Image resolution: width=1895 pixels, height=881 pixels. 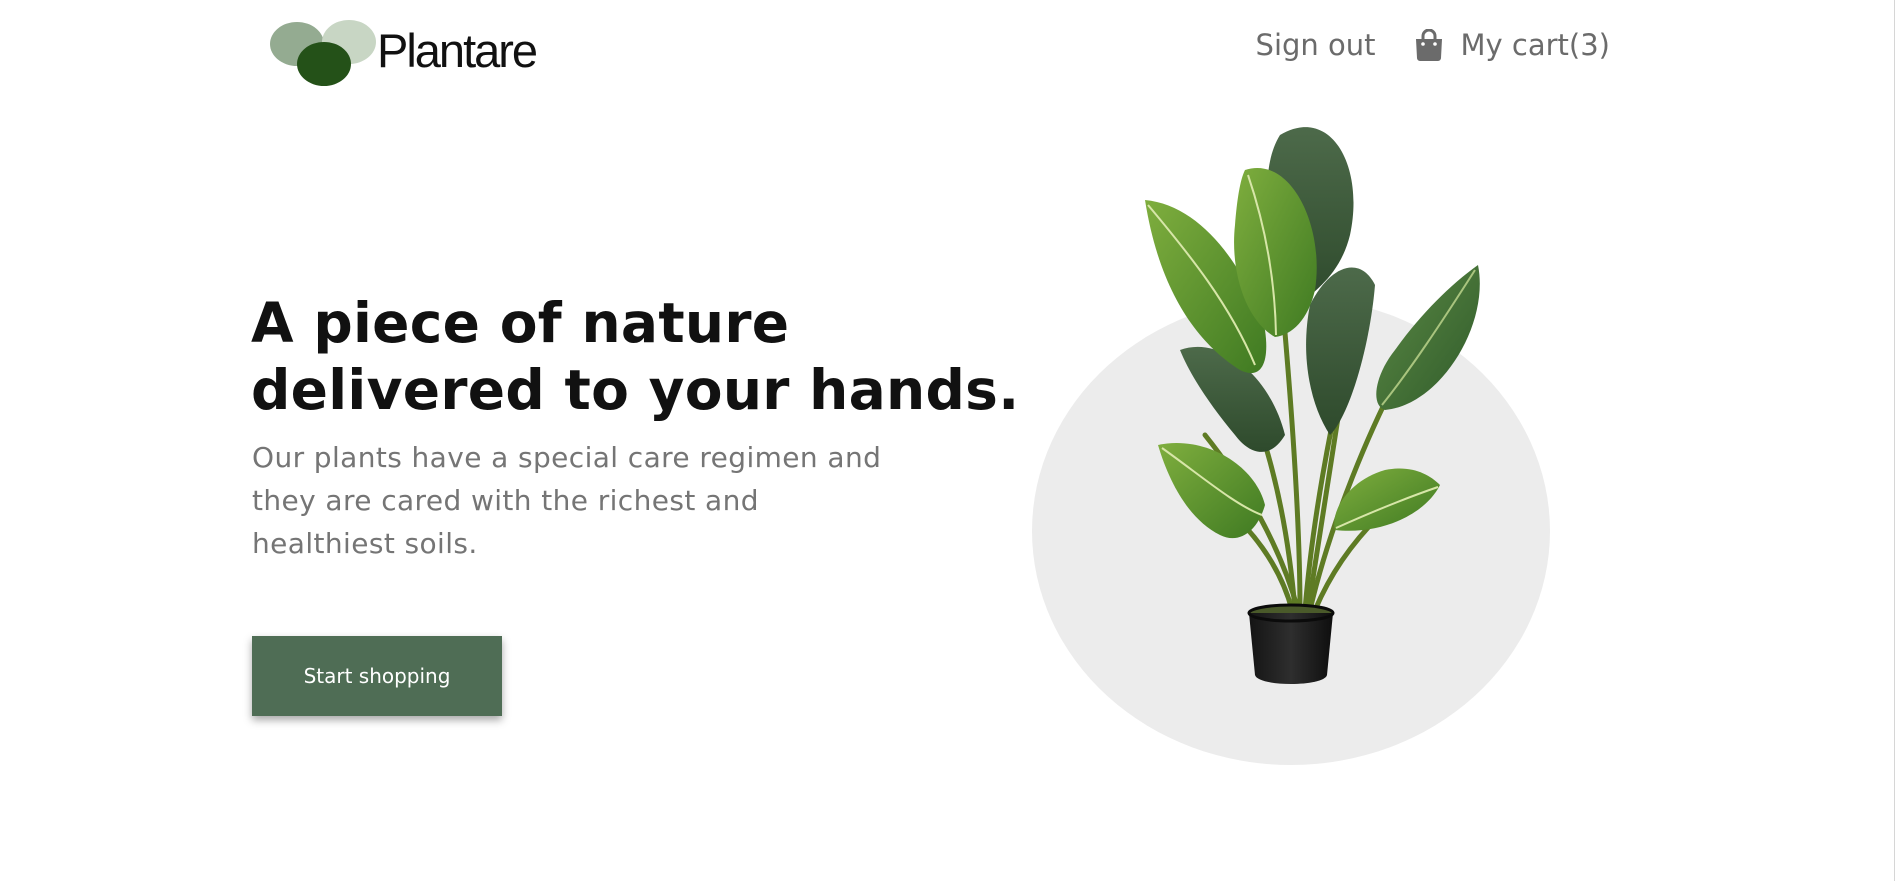 What do you see at coordinates (377, 676) in the screenshot?
I see `start-shopping-button: Start shopping` at bounding box center [377, 676].